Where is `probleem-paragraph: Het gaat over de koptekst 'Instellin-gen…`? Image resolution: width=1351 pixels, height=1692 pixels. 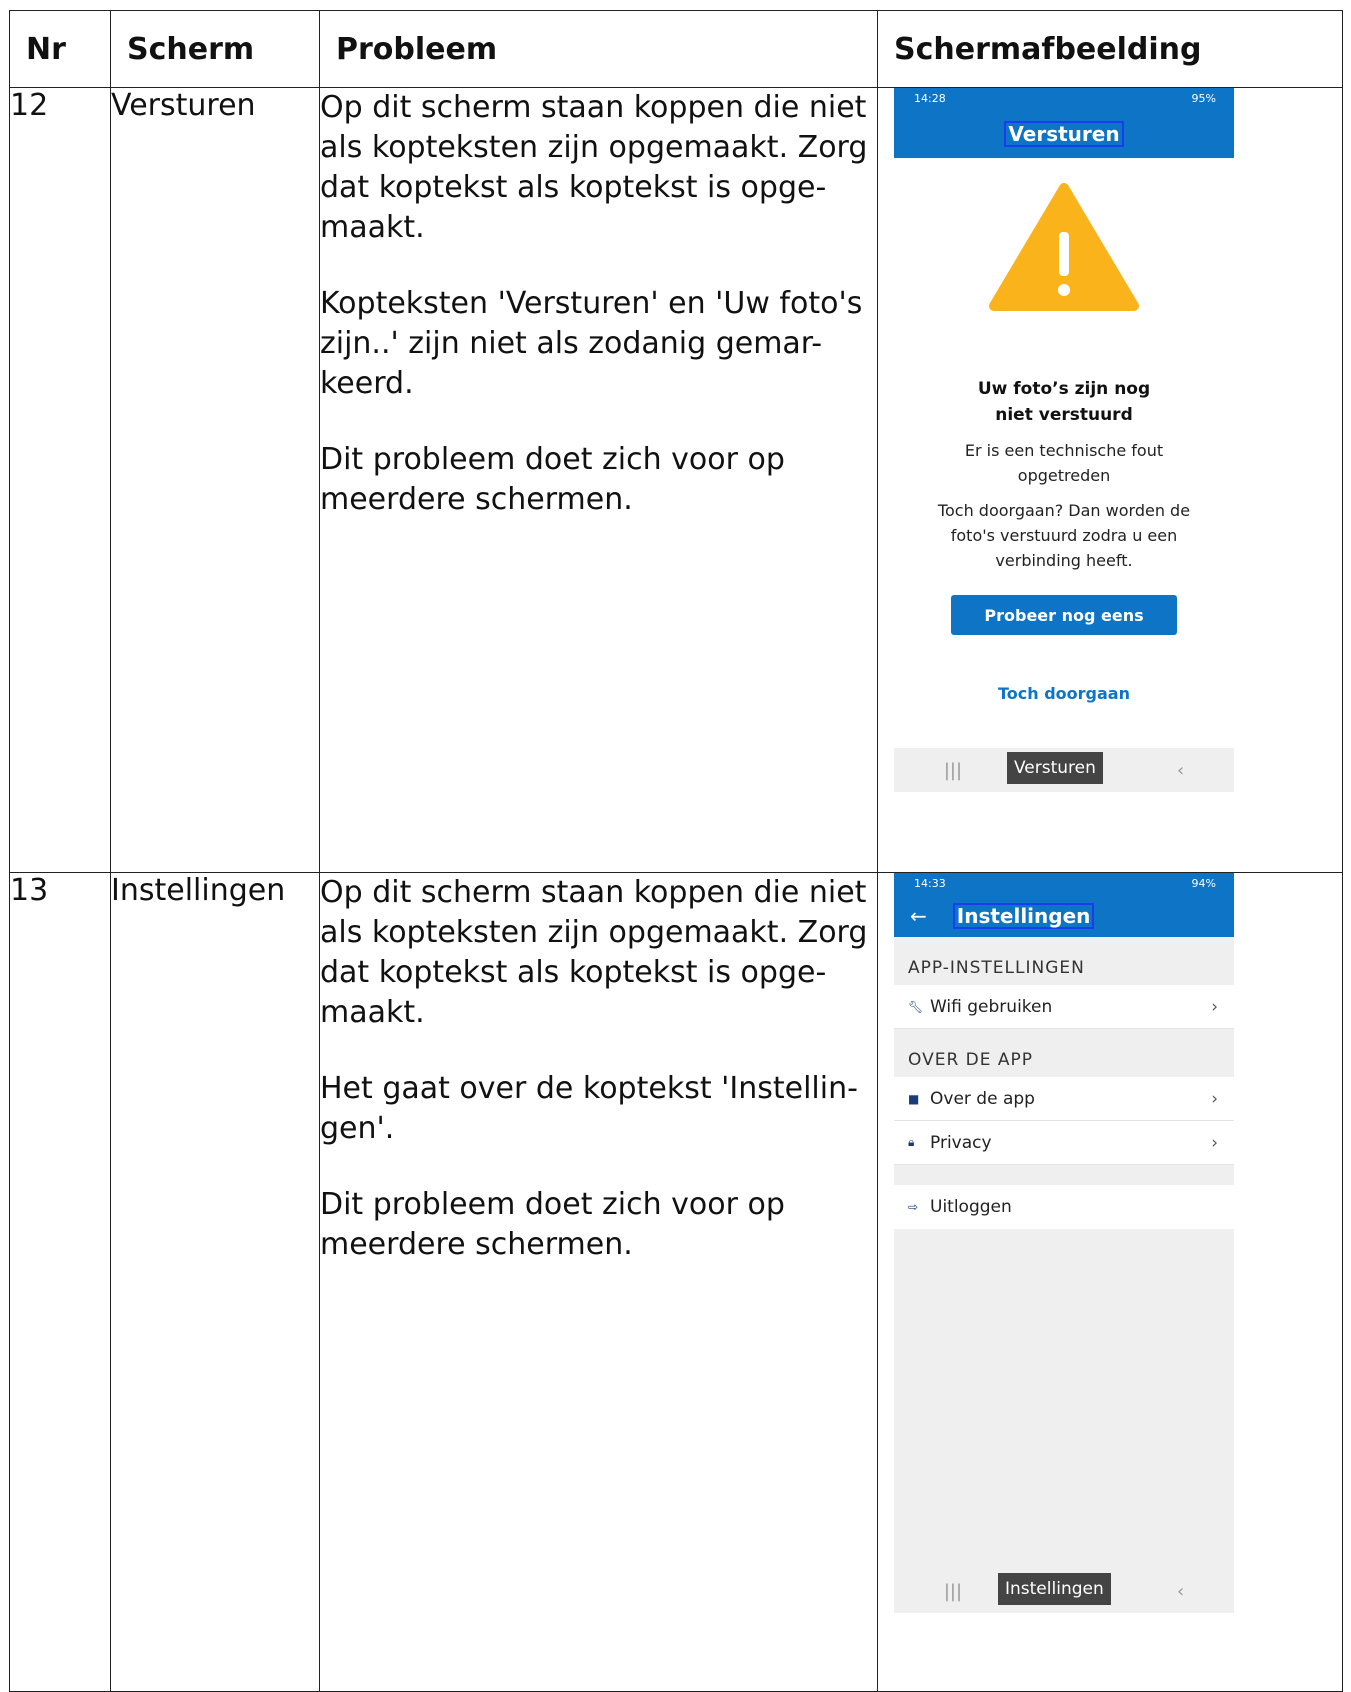 probleem-paragraph: Het gaat over de koptekst 'Instellin-gen… is located at coordinates (589, 1108).